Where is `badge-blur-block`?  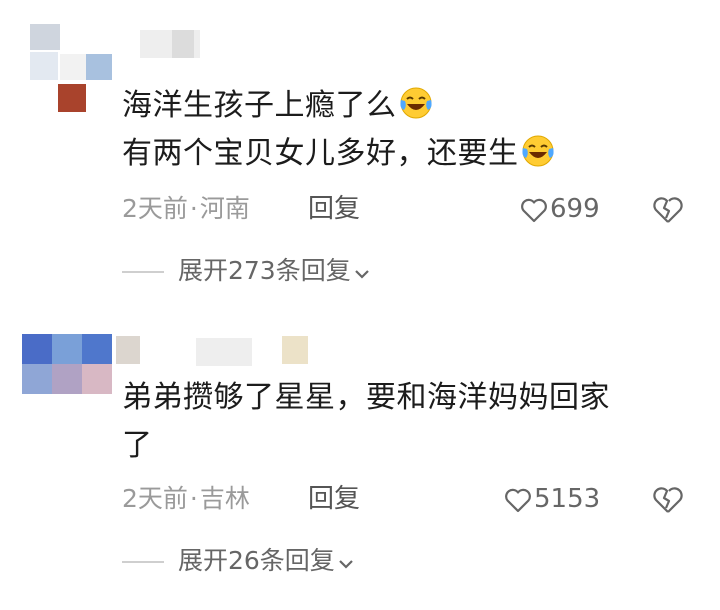
badge-blur-block is located at coordinates (295, 350).